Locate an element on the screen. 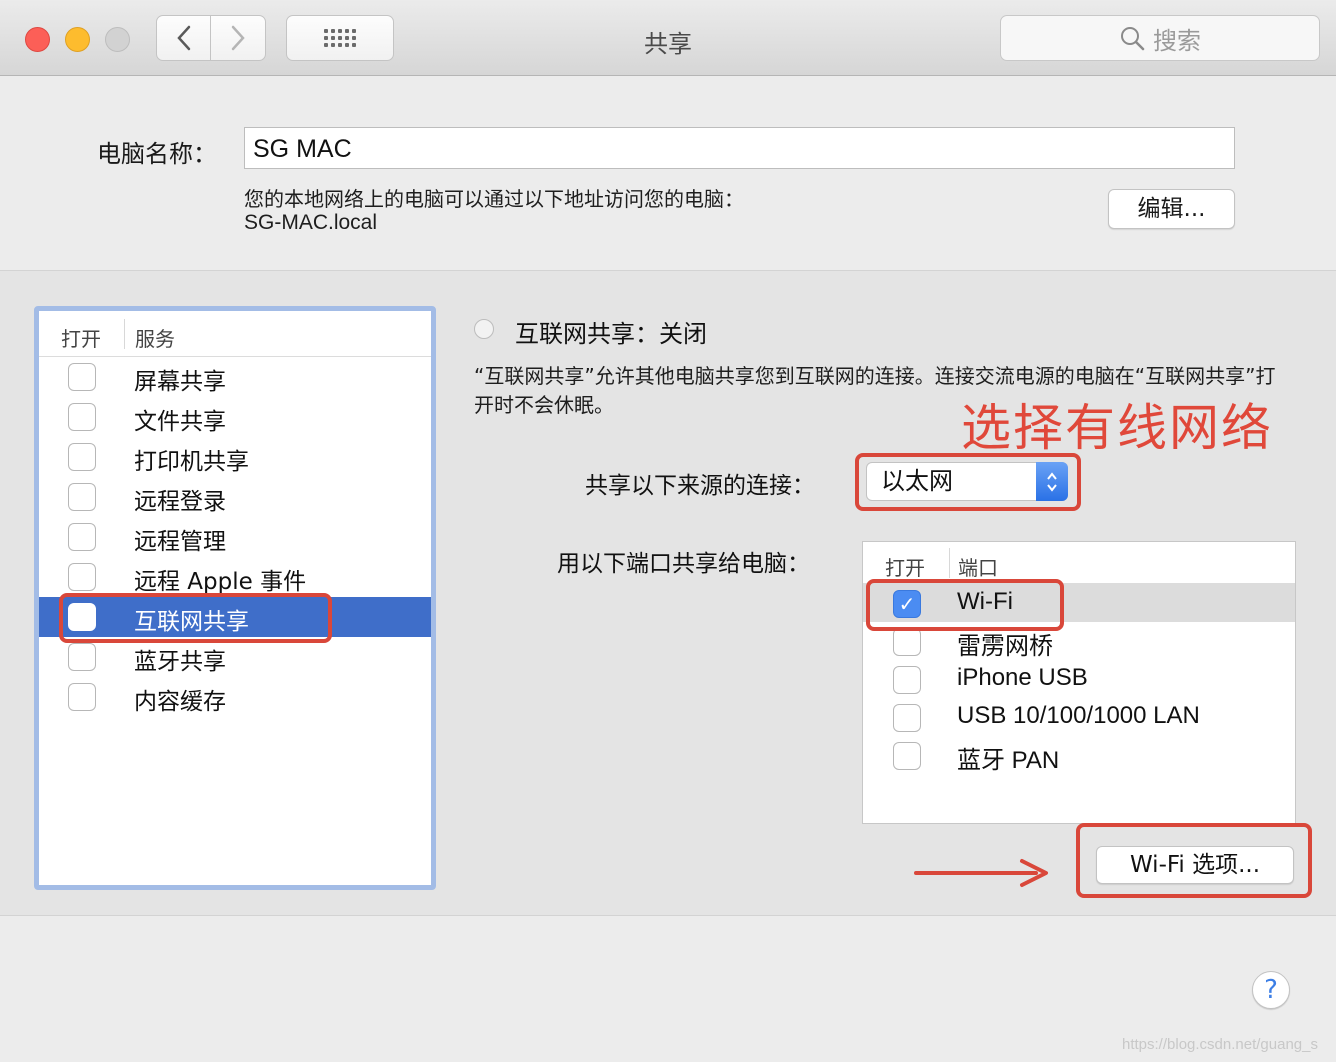  status-title: 互联网共享：关闭 is located at coordinates (611, 334).